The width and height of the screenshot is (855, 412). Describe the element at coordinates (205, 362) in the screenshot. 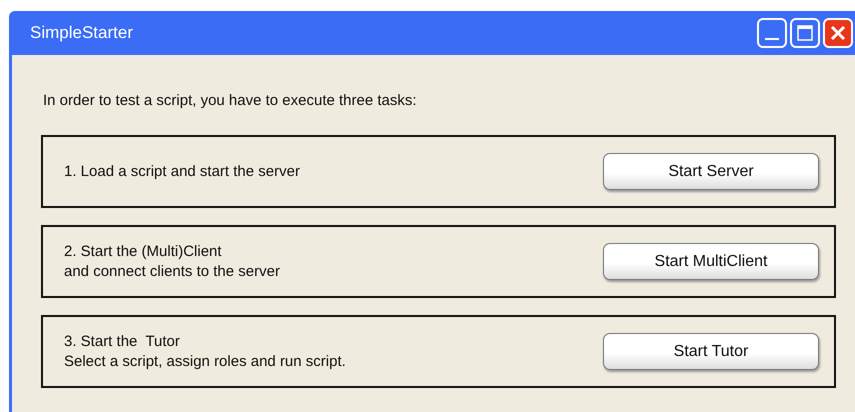

I see `task-description: Select a script, assign roles and run script.` at that location.